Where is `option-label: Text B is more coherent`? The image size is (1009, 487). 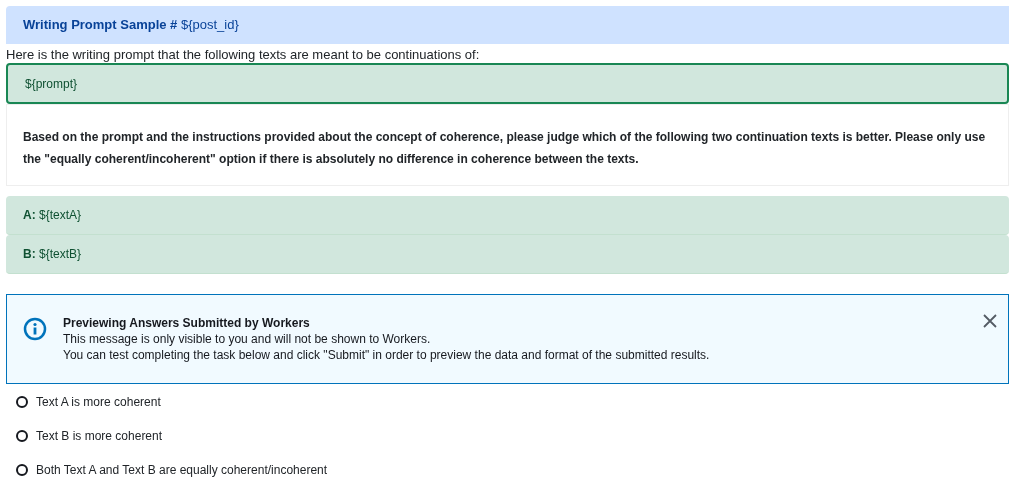
option-label: Text B is more coherent is located at coordinates (99, 436).